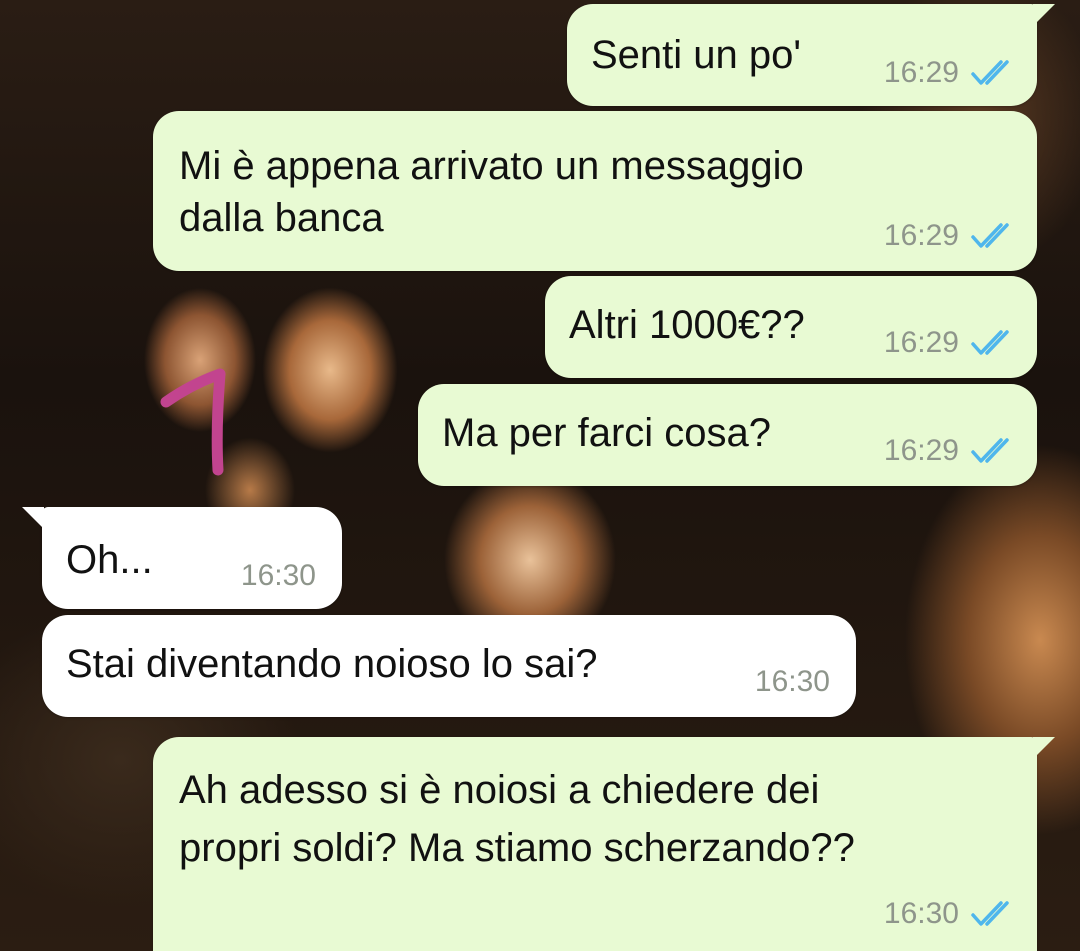  What do you see at coordinates (499, 790) in the screenshot?
I see `message-text: Ah adesso si è noiosi a chiedere dei` at bounding box center [499, 790].